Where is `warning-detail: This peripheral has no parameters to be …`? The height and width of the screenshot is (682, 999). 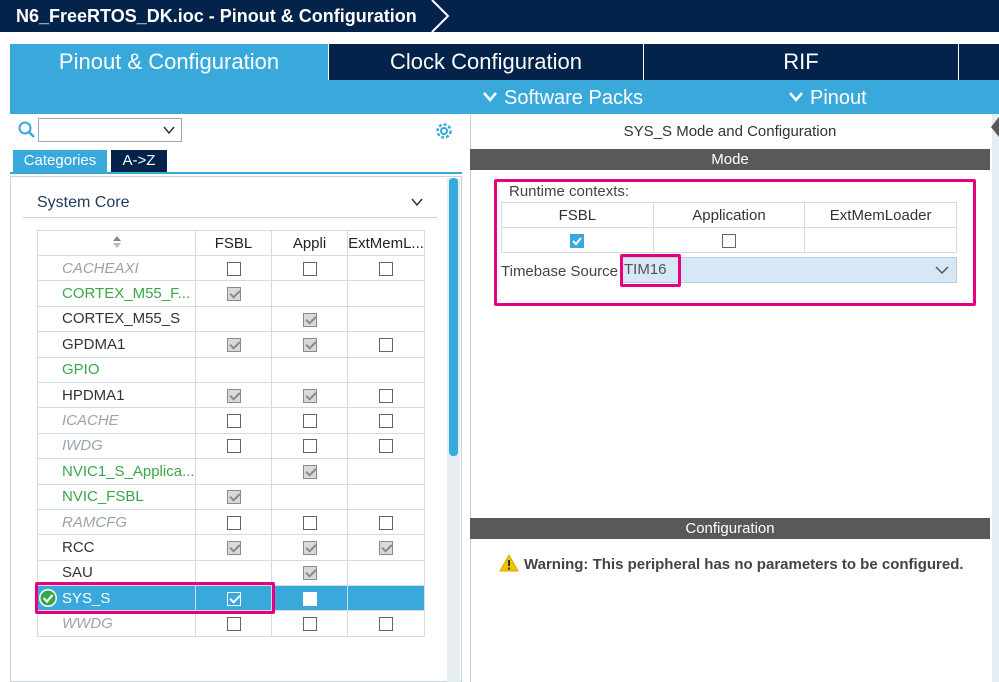
warning-detail: This peripheral has no parameters to be … is located at coordinates (778, 564).